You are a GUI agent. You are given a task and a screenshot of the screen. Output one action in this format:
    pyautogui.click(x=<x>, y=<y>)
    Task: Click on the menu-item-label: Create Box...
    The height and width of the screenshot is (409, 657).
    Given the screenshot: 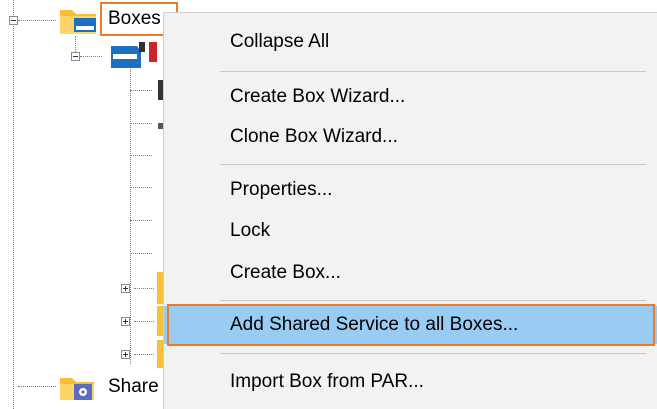 What is the action you would take?
    pyautogui.click(x=285, y=272)
    